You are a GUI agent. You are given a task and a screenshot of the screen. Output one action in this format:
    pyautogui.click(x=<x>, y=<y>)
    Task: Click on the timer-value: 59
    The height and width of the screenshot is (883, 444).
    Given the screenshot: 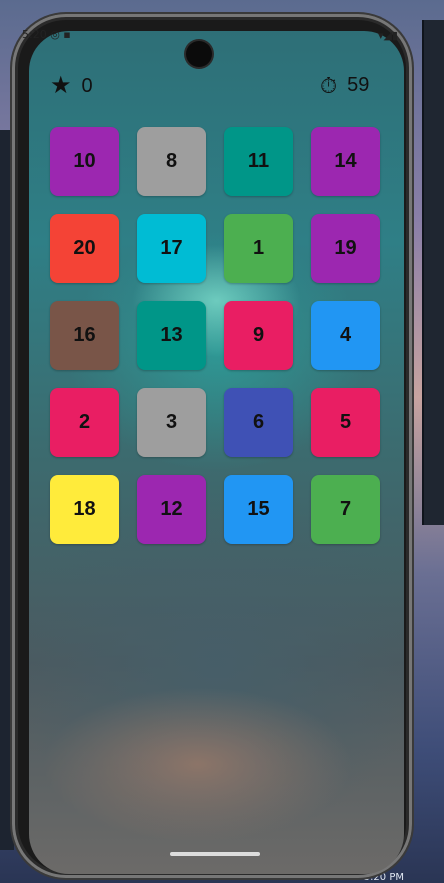 What is the action you would take?
    pyautogui.click(x=358, y=85)
    